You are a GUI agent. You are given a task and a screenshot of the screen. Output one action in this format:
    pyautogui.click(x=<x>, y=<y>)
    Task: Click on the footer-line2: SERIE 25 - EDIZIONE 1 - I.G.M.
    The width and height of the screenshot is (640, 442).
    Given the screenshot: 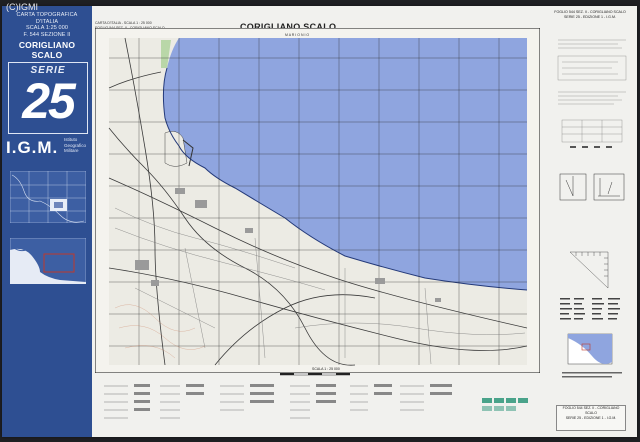 What is the action you would take?
    pyautogui.click(x=591, y=418)
    